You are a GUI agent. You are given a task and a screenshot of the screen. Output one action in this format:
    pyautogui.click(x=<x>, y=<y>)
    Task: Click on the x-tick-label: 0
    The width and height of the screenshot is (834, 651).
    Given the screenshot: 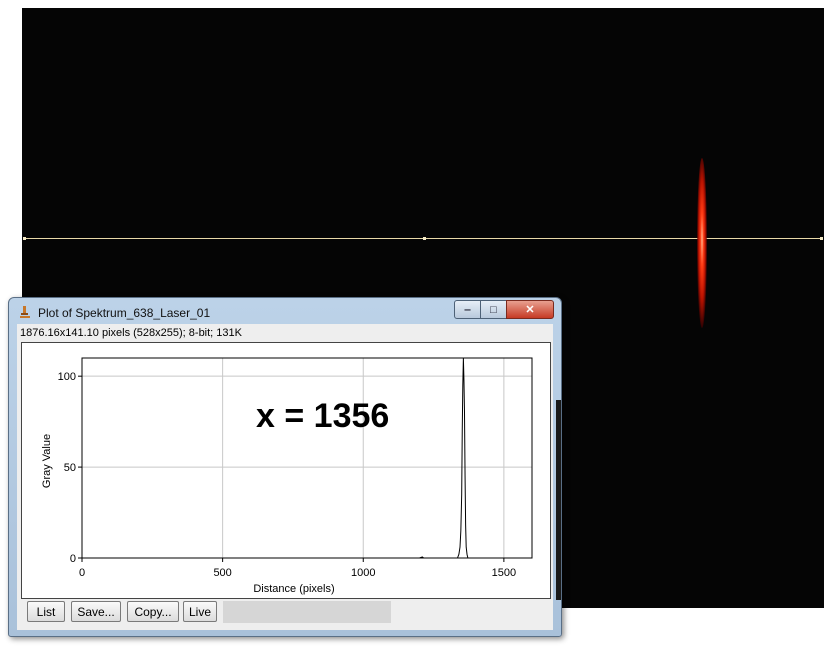 What is the action you would take?
    pyautogui.click(x=82, y=573)
    